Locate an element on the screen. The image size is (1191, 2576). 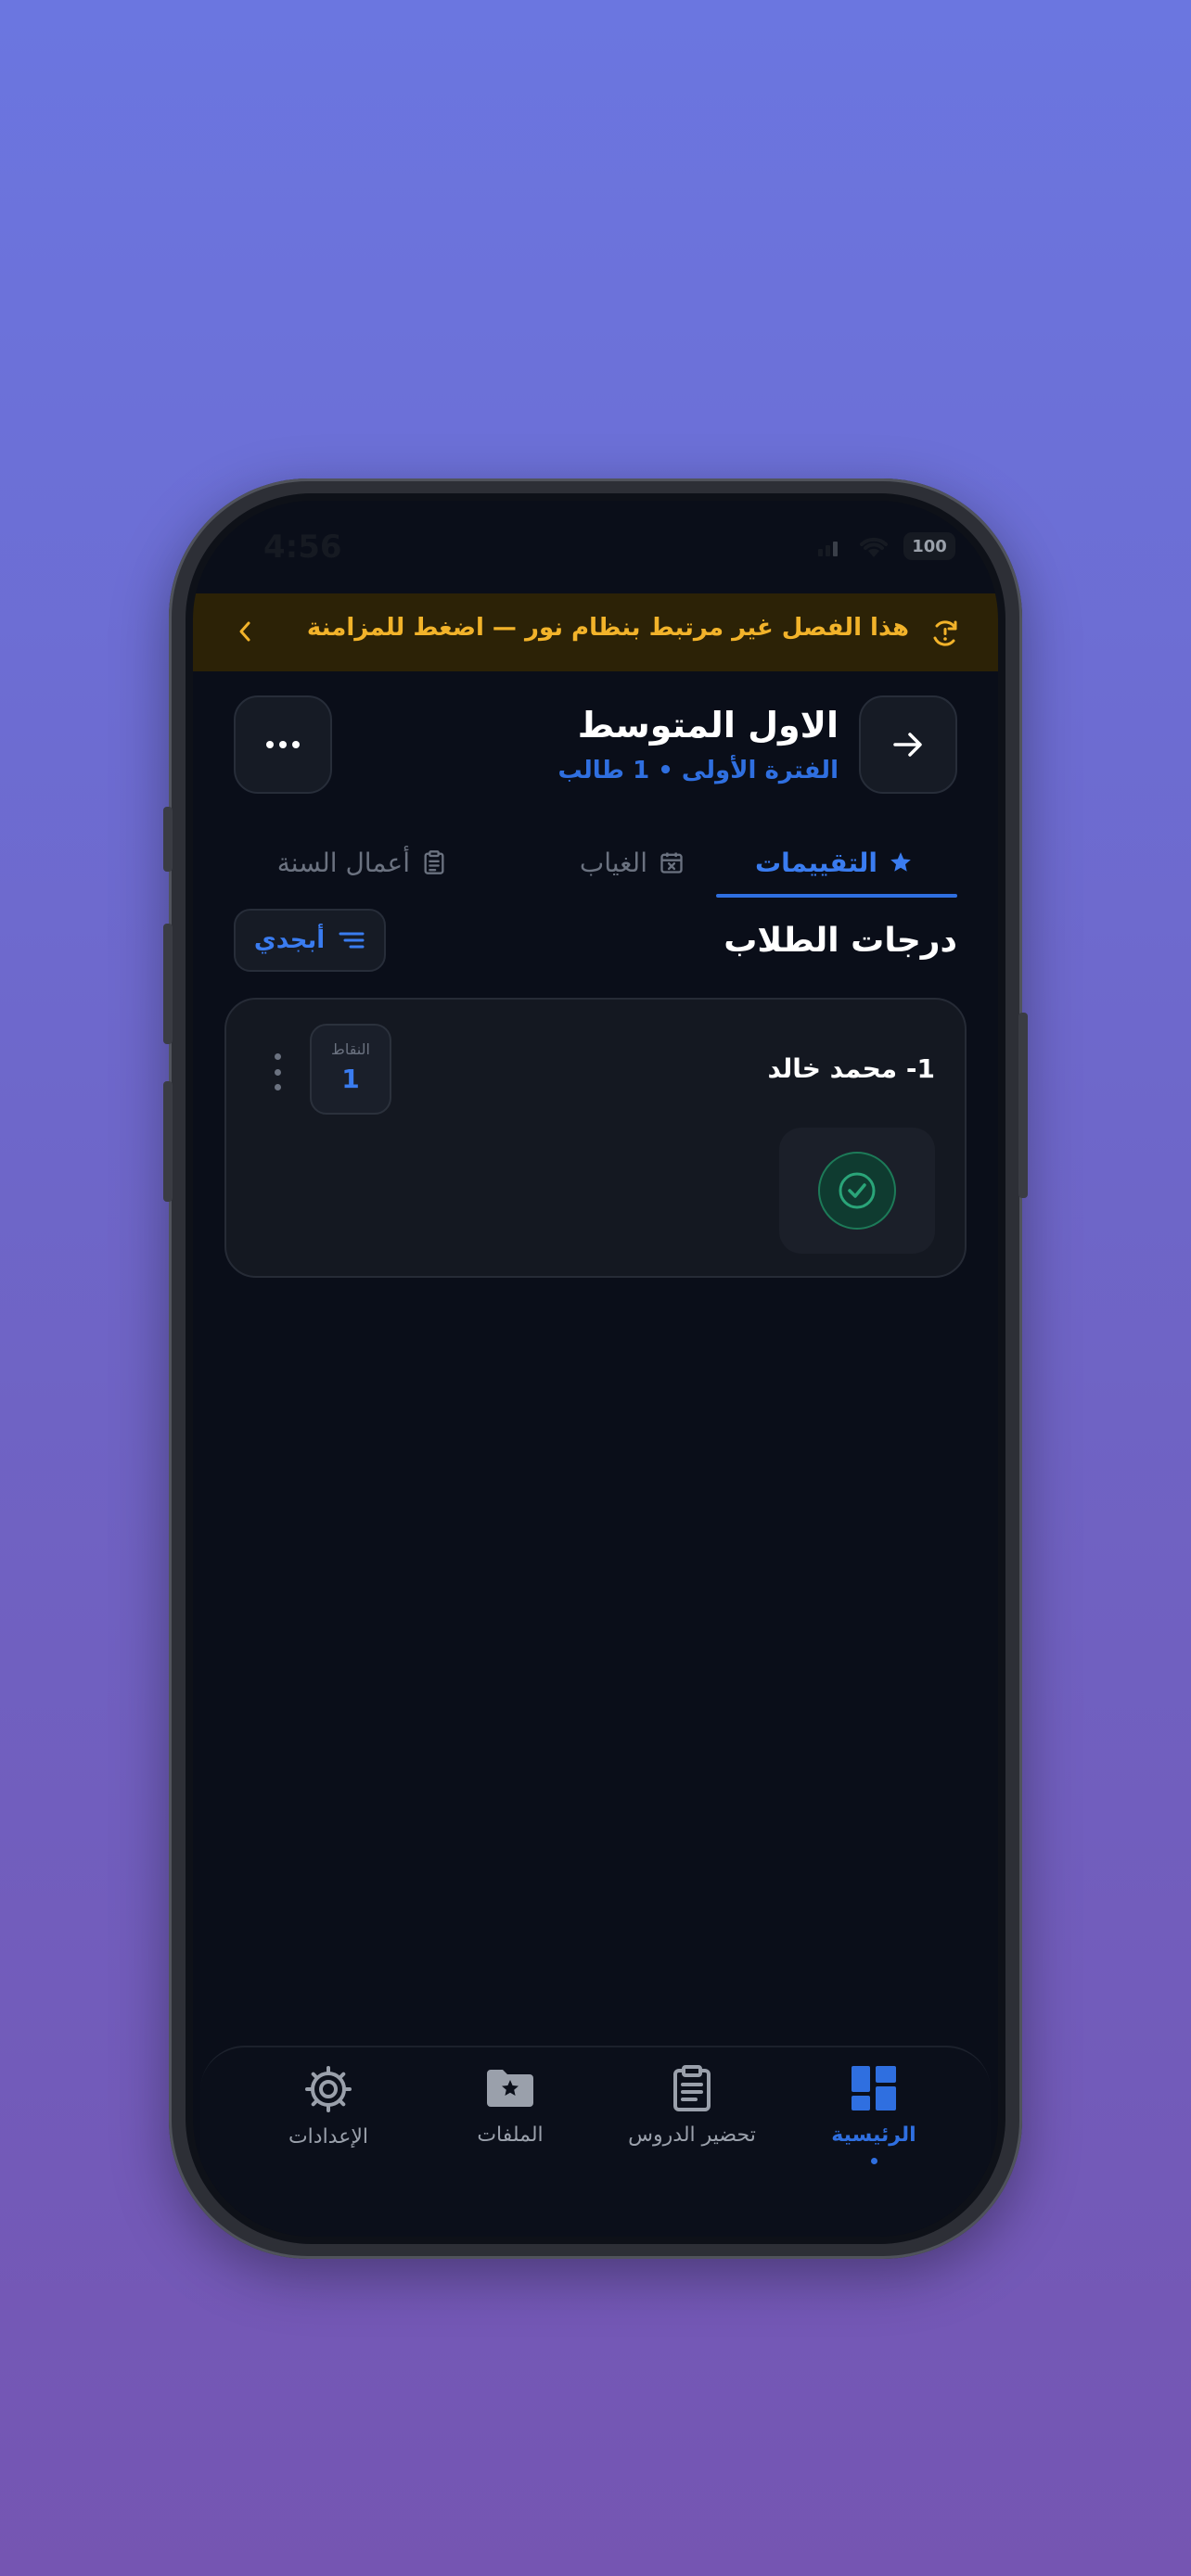
nav-files: الملفات is located at coordinates (510, 2105).